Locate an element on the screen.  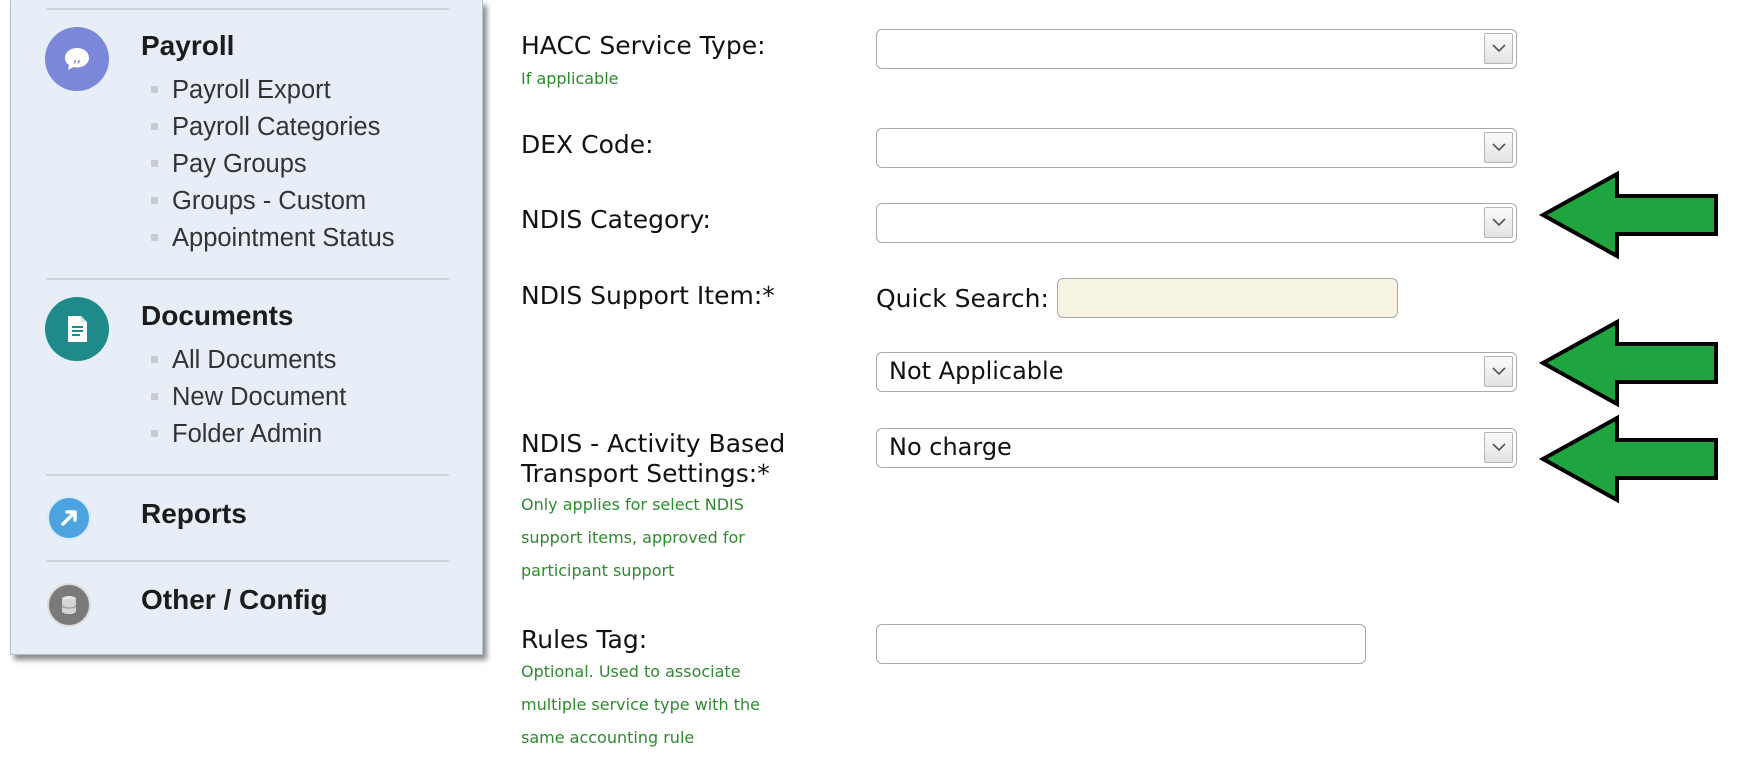
rules-tag-label: Rules Tag: is located at coordinates (584, 639).